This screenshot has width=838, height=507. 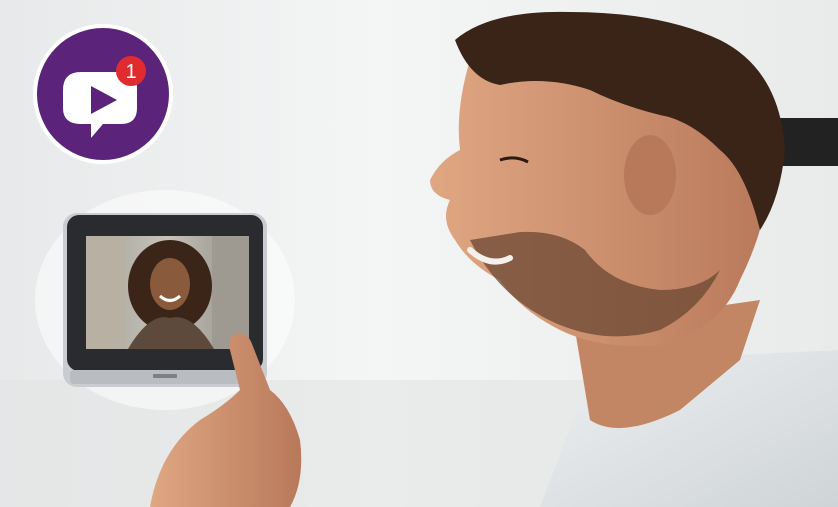 What do you see at coordinates (106, 292) in the screenshot?
I see `screen-street-left` at bounding box center [106, 292].